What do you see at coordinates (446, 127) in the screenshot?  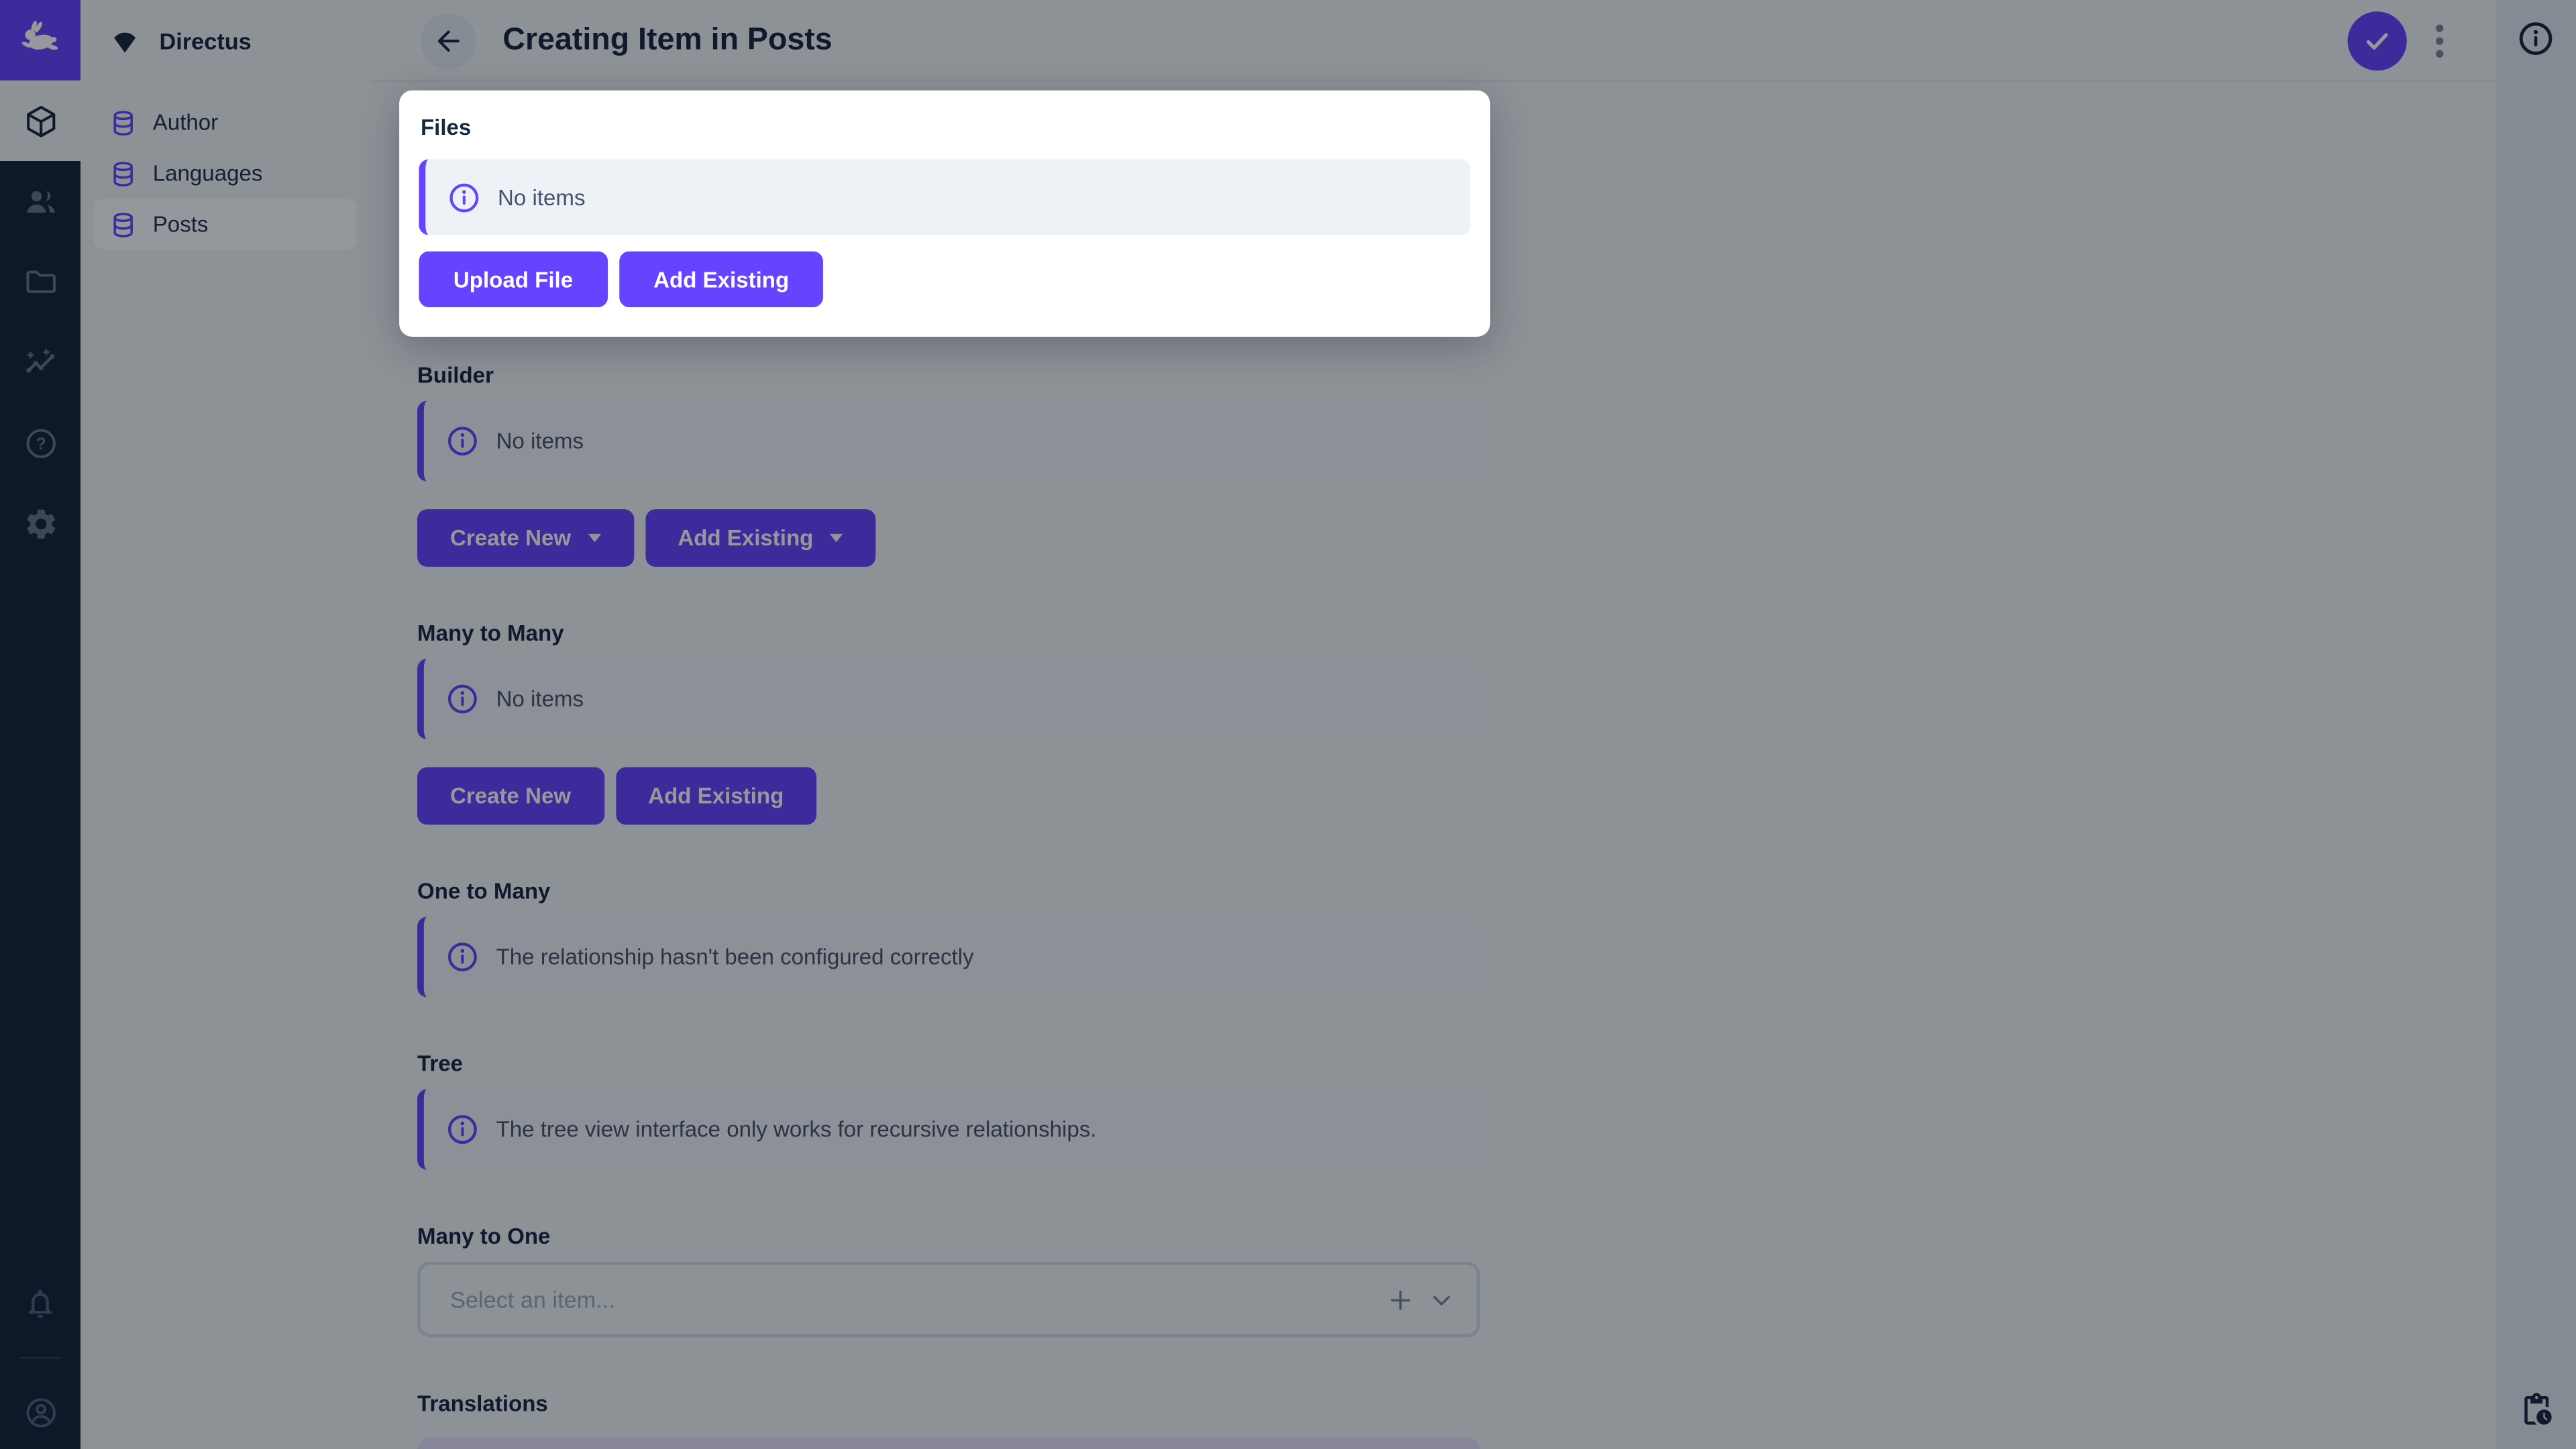 I see `dialog-title: Files` at bounding box center [446, 127].